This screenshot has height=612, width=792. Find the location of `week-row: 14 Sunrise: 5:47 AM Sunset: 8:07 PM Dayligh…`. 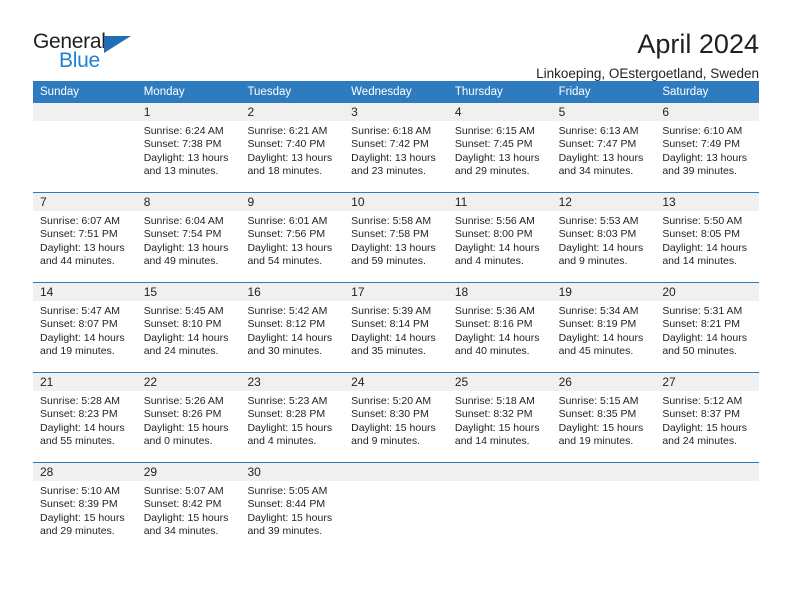

week-row: 14 Sunrise: 5:47 AM Sunset: 8:07 PM Dayligh… is located at coordinates (396, 327).